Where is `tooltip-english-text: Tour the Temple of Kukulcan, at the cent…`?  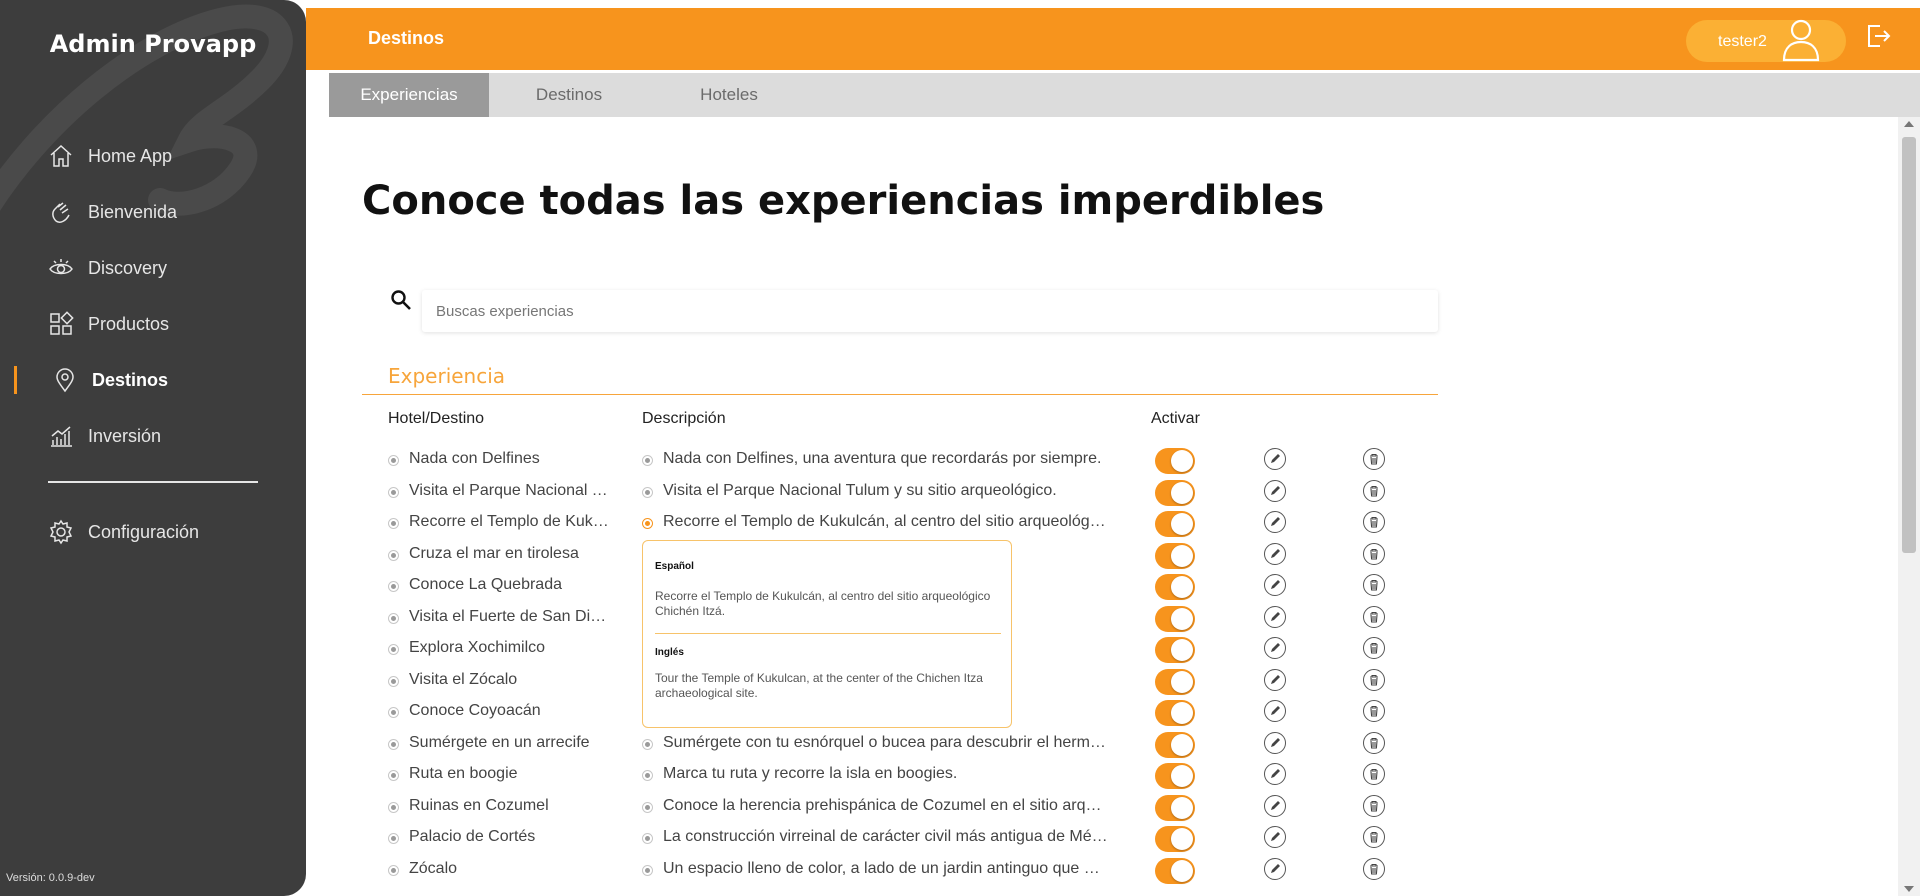
tooltip-english-text: Tour the Temple of Kukulcan, at the cent… is located at coordinates (819, 685).